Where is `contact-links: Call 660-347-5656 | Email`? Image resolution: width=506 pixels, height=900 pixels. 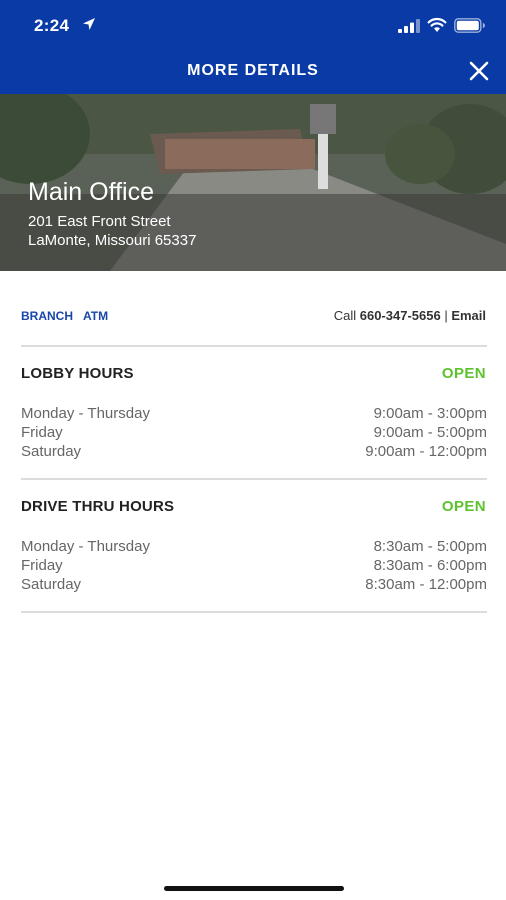
contact-links: Call 660-347-5656 | Email is located at coordinates (410, 315).